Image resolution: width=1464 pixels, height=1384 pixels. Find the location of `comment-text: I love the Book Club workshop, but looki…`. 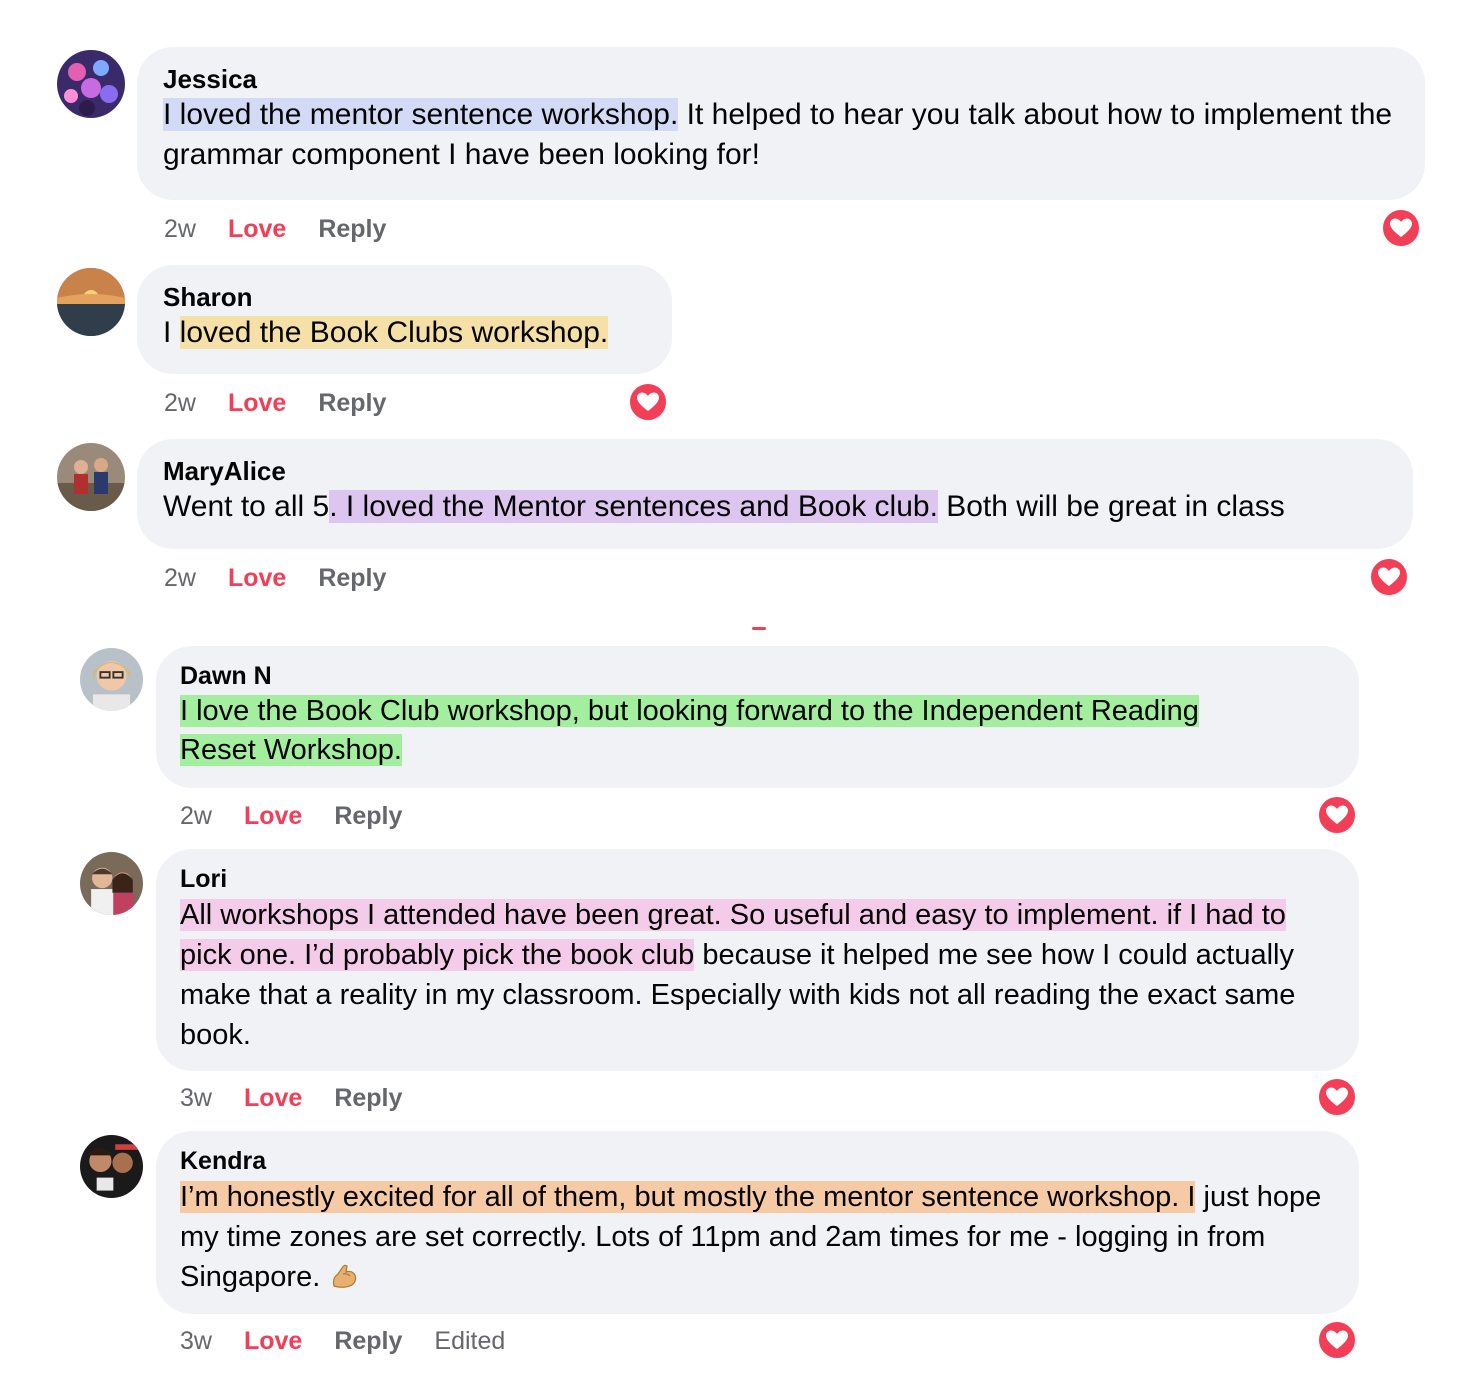

comment-text: I love the Book Club workshop, but looki… is located at coordinates (730, 731).